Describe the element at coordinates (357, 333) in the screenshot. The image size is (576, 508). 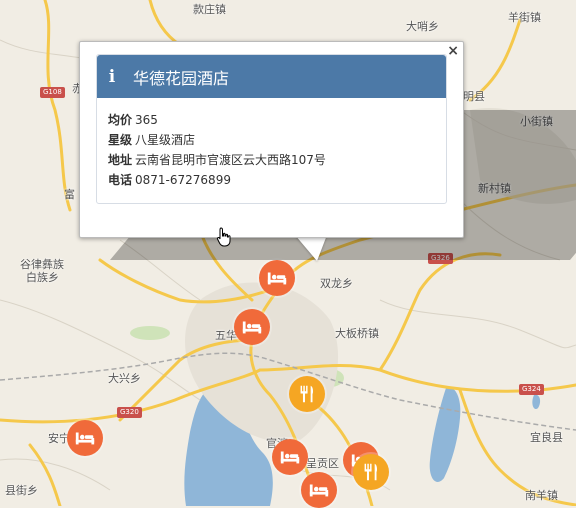
I see `place-label: 大板桥镇` at that location.